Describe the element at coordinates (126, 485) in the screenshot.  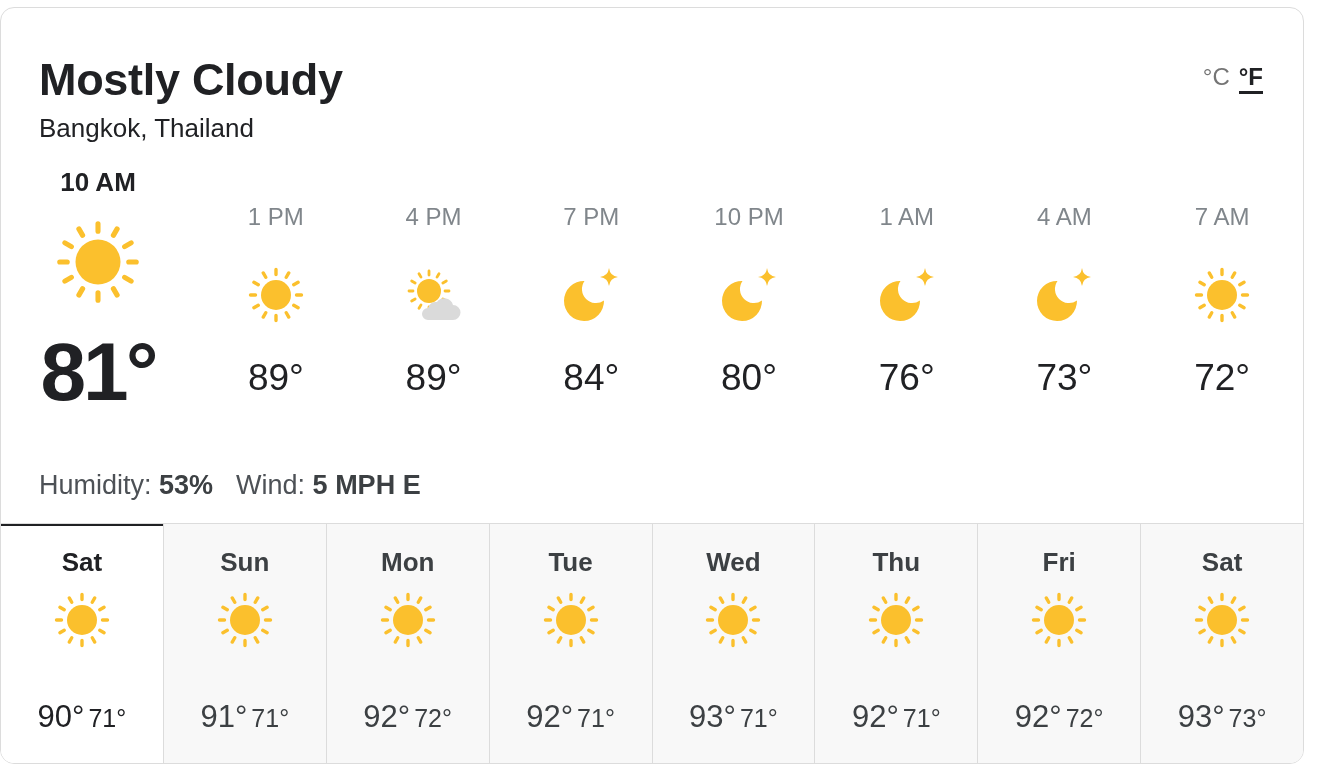
I see `detail-text: Humidity: 53%` at that location.